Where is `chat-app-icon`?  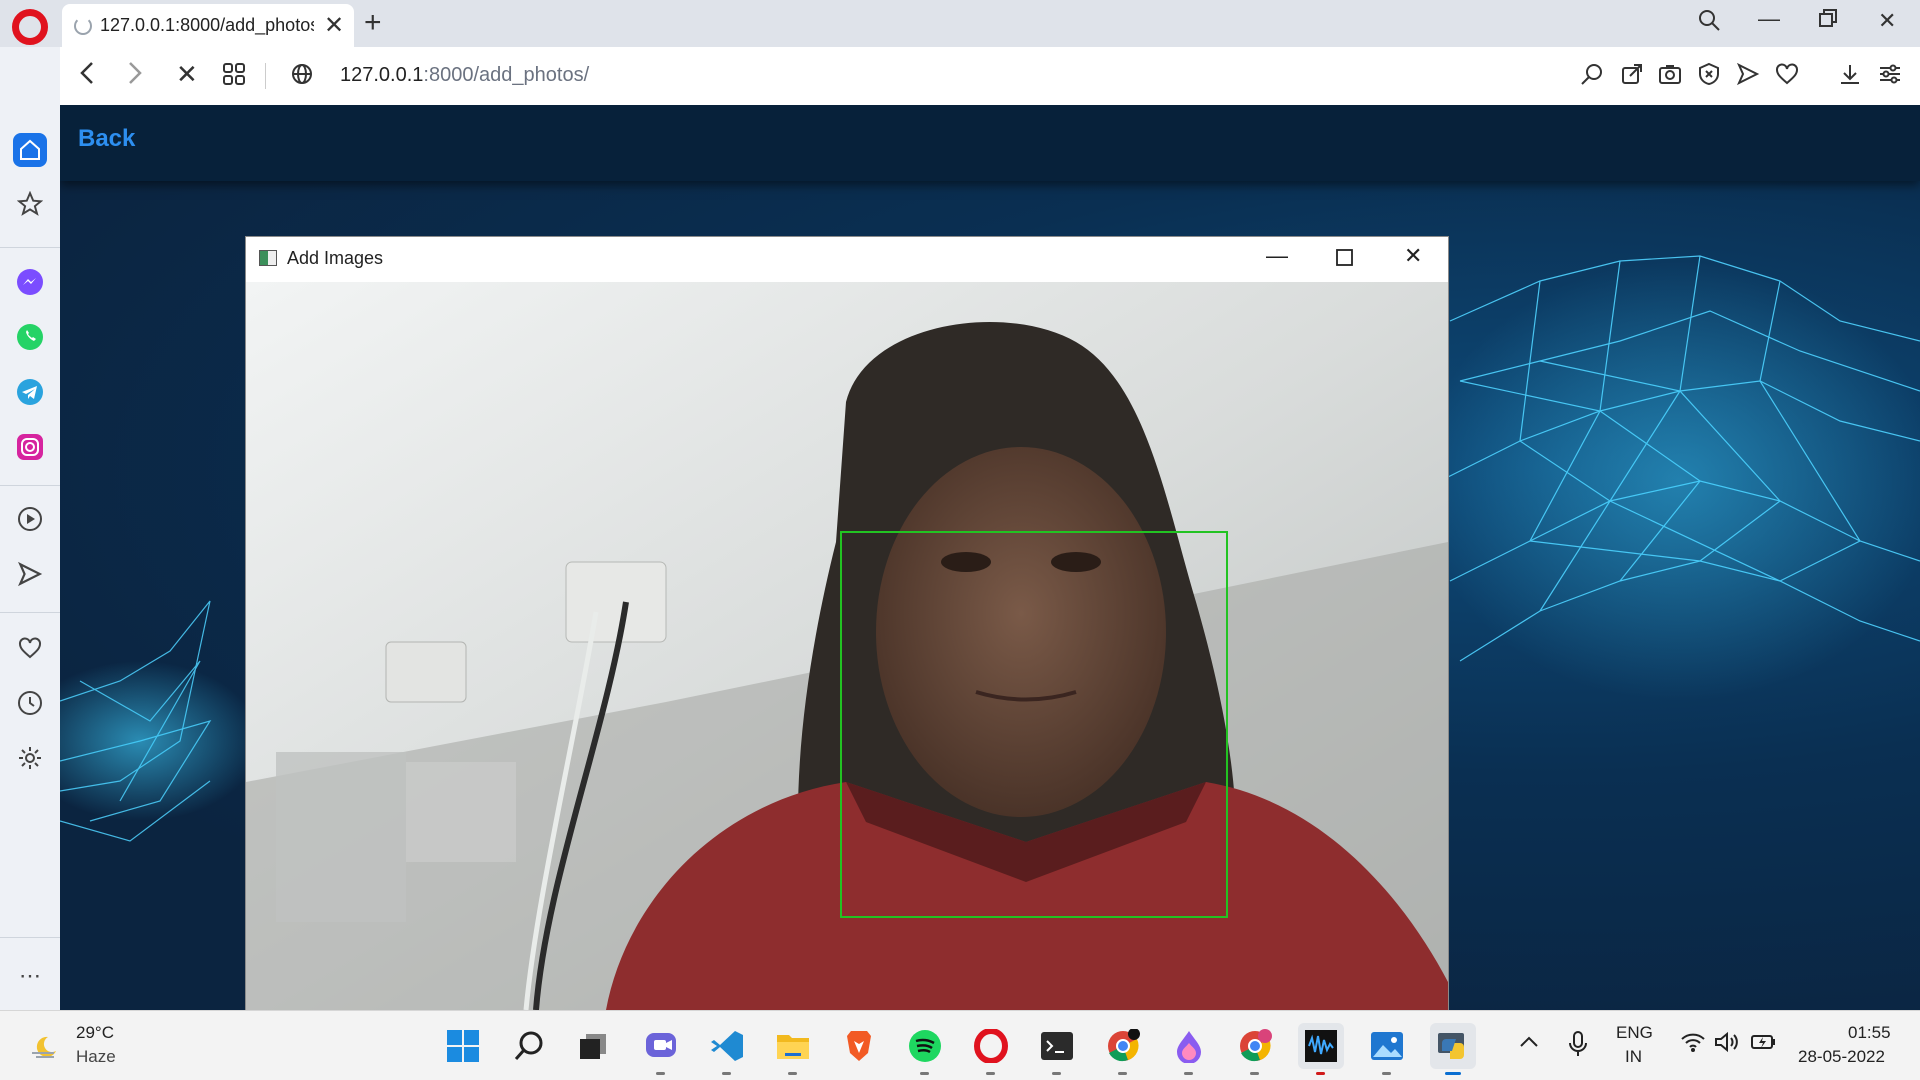
chat-app-icon is located at coordinates (661, 1049).